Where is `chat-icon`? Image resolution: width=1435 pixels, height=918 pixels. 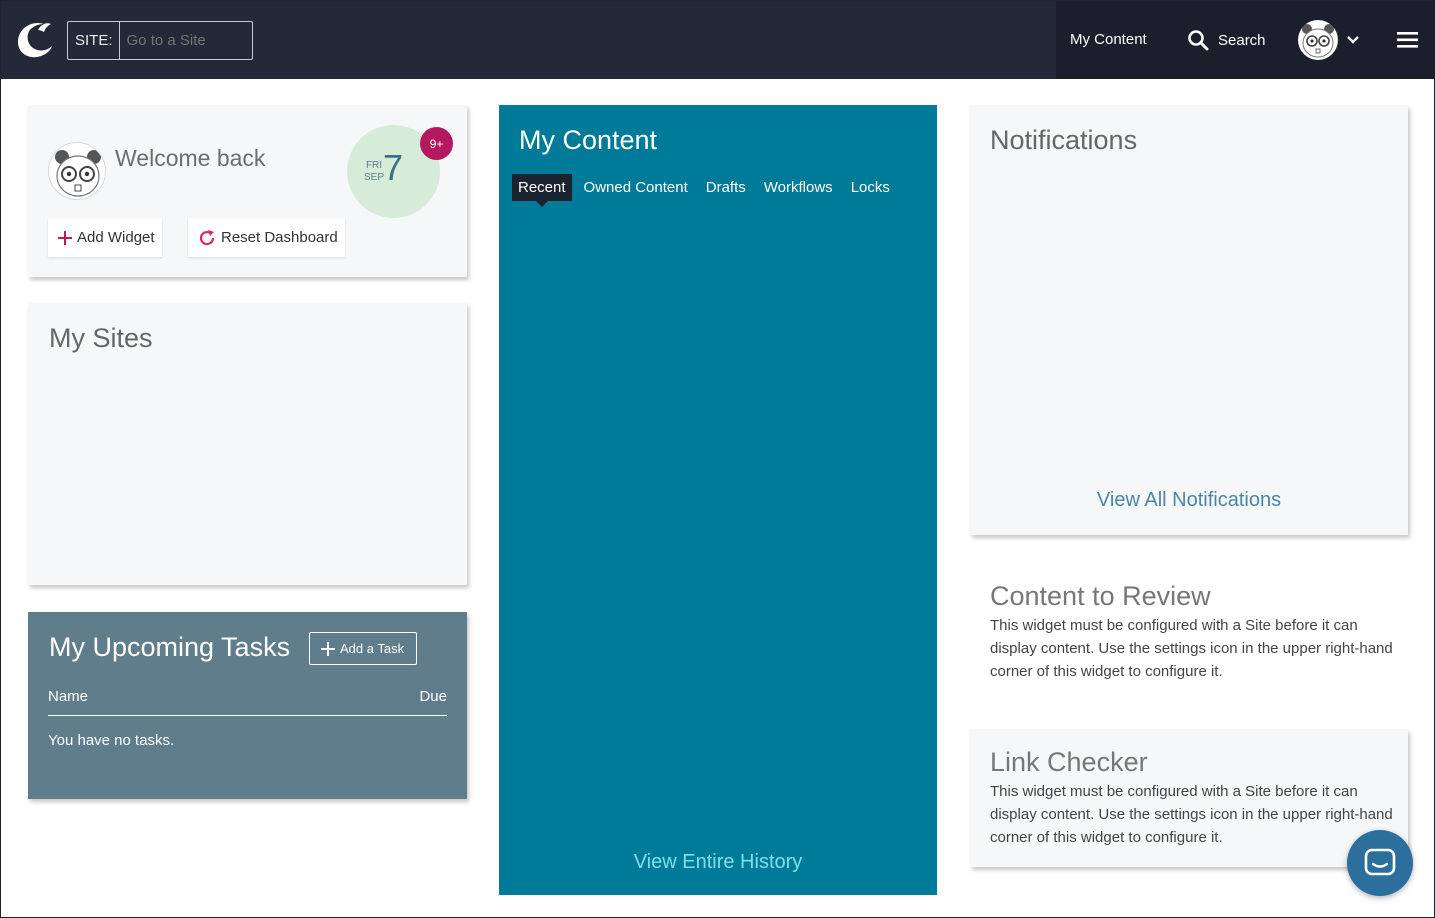
chat-icon is located at coordinates (1380, 862).